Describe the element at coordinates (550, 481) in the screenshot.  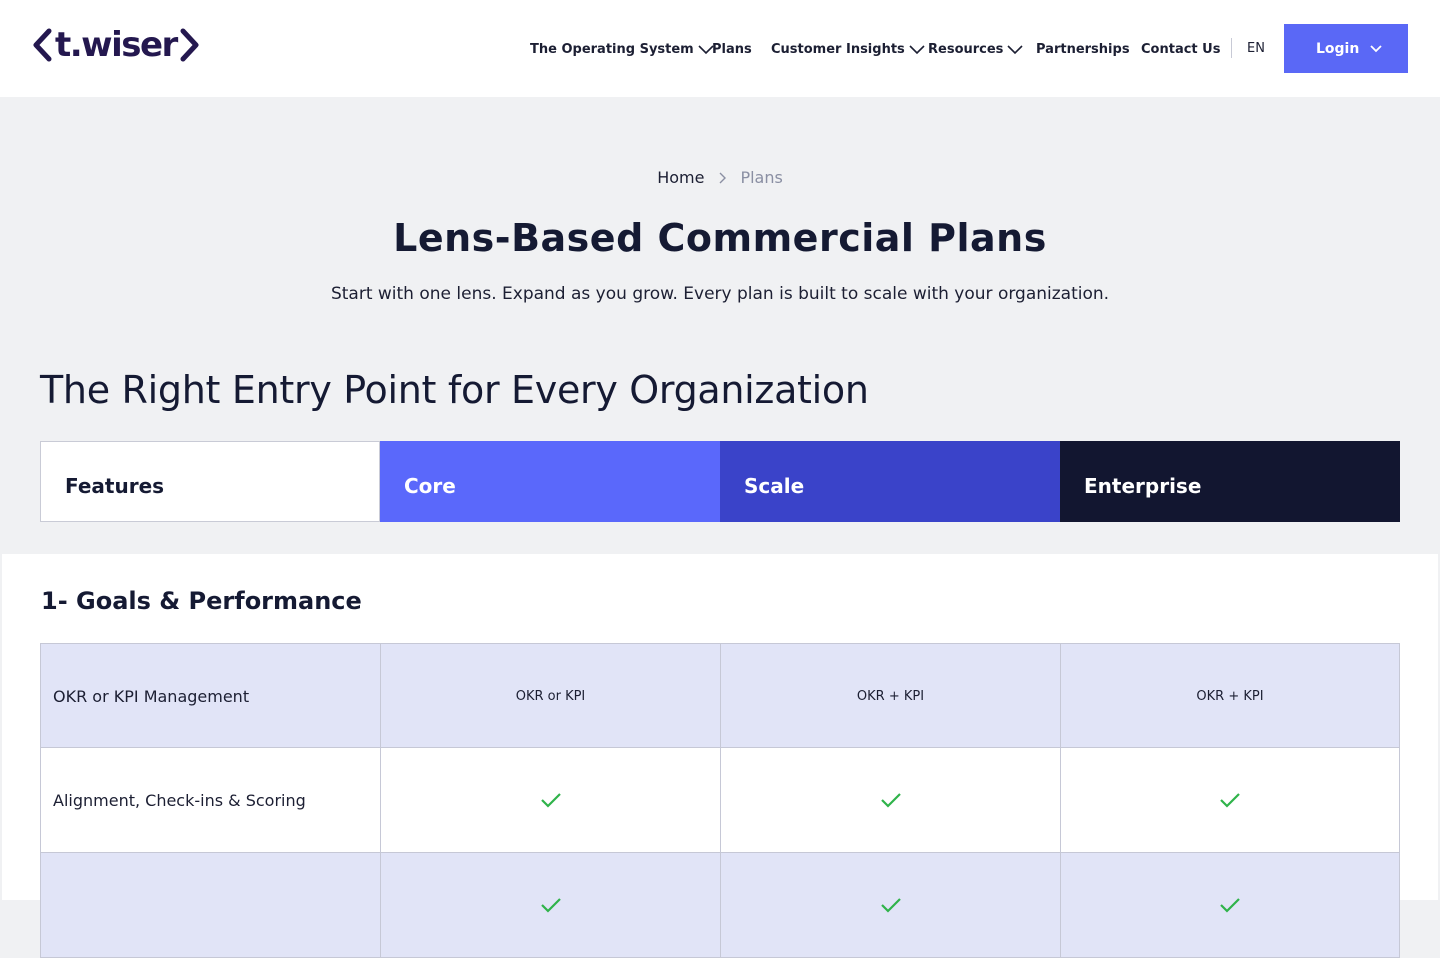
I see `plan-header-core: Core` at that location.